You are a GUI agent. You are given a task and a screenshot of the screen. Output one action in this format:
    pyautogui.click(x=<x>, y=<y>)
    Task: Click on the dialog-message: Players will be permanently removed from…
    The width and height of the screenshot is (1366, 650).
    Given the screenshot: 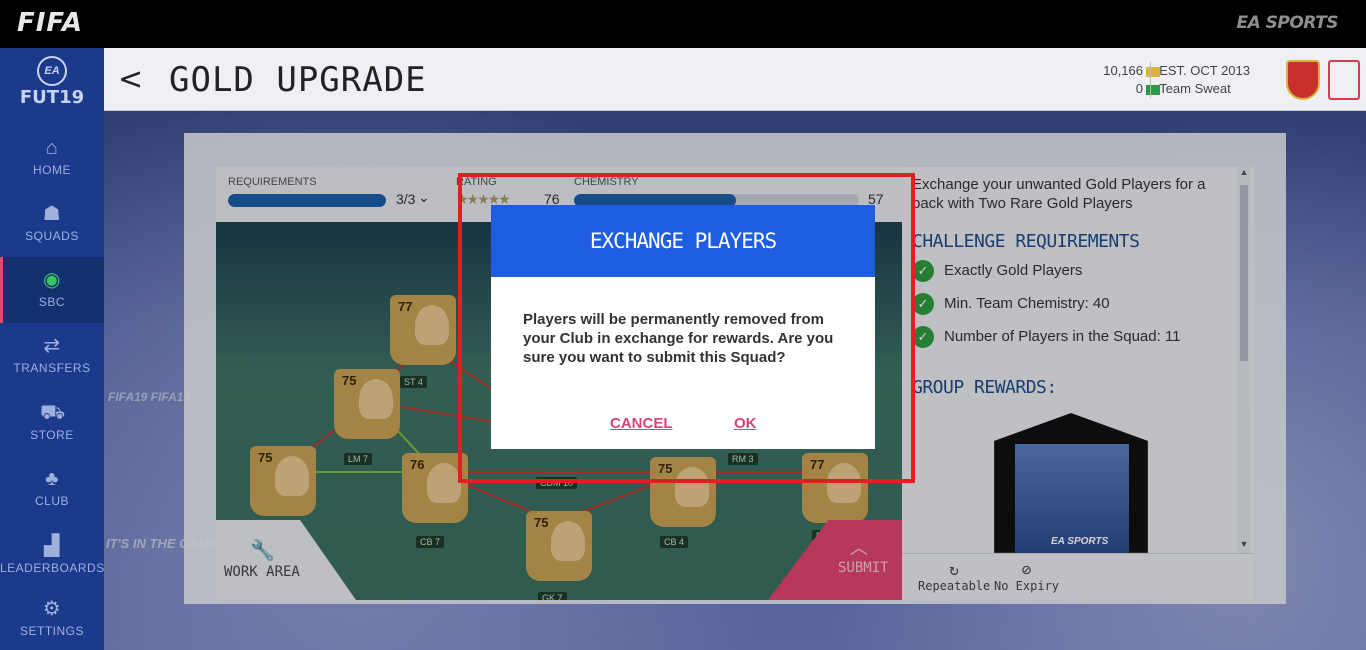 What is the action you would take?
    pyautogui.click(x=678, y=338)
    